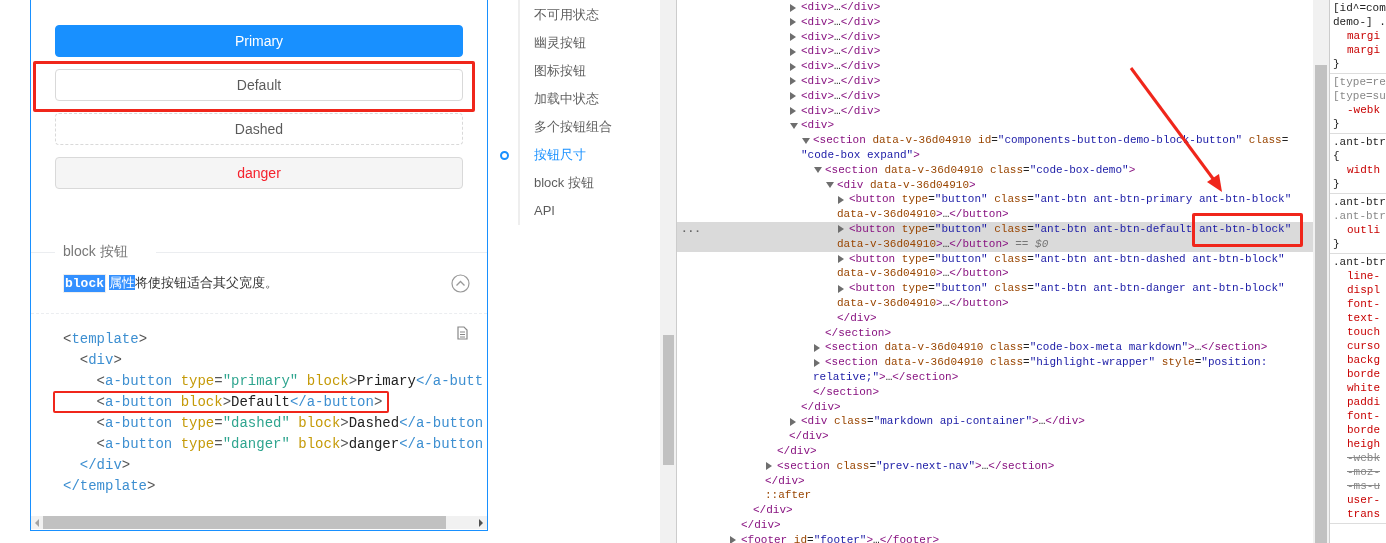 Image resolution: width=1386 pixels, height=543 pixels. What do you see at coordinates (910, 466) in the screenshot?
I see `dom-node: <section class="prev-next-nav">…</section>` at bounding box center [910, 466].